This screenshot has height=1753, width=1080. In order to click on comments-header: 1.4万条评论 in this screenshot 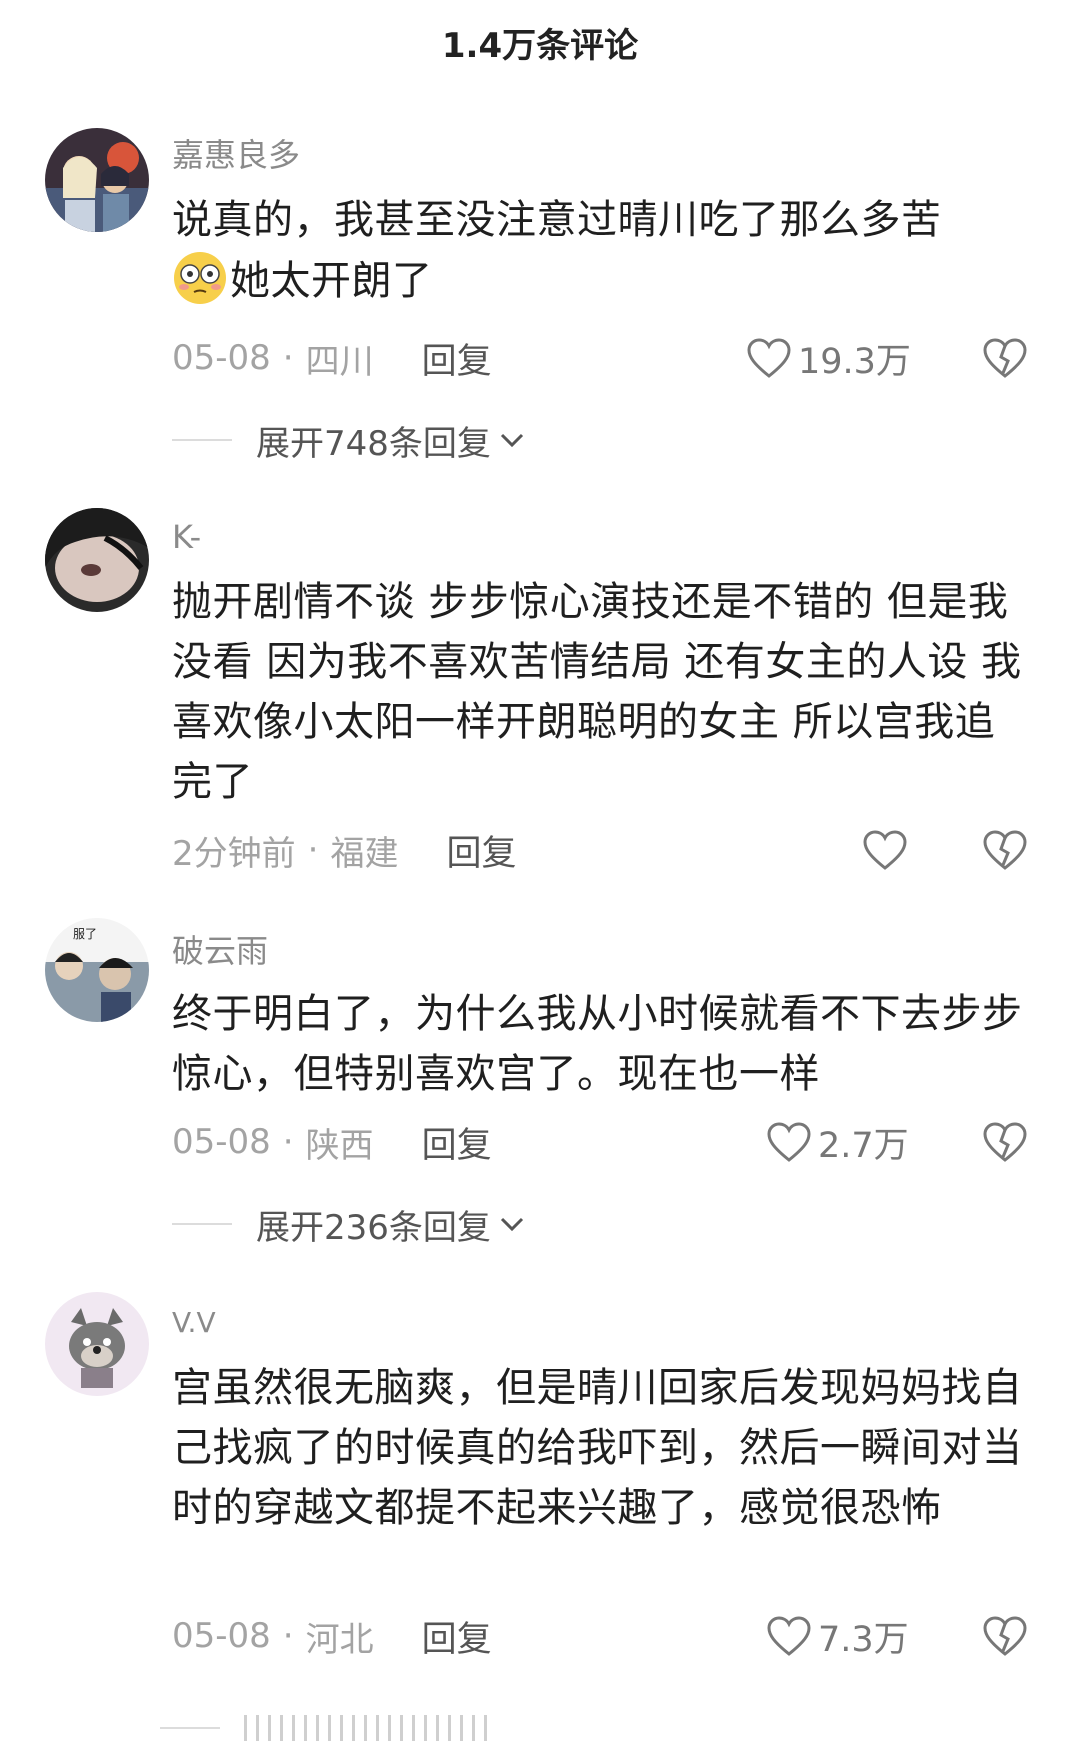, I will do `click(540, 42)`.